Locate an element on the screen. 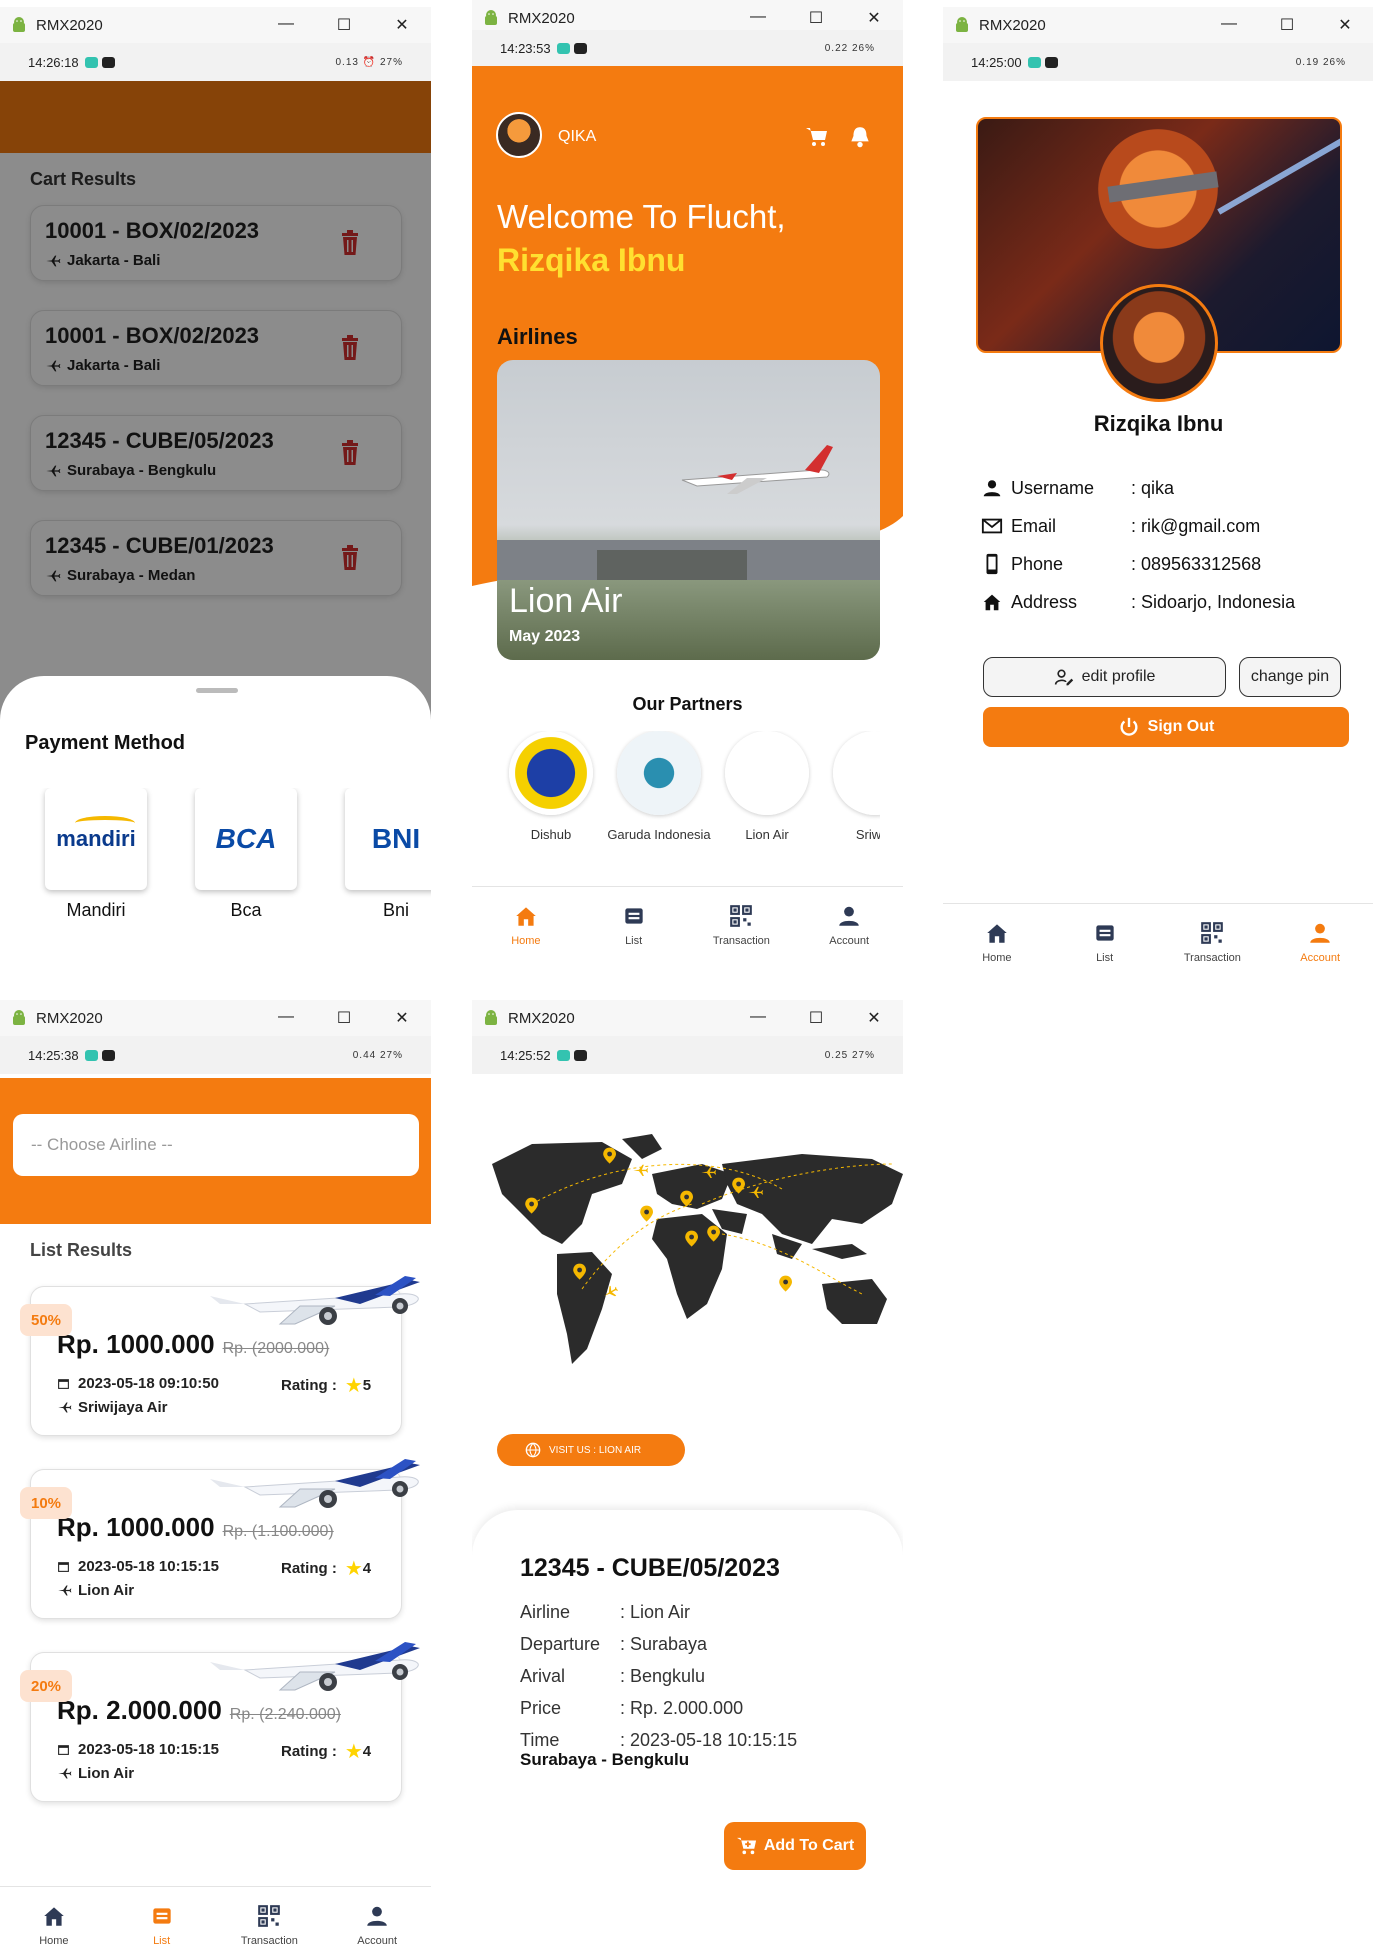 The image size is (1373, 1951). visit-button: VISIT US : LION AIR is located at coordinates (591, 1450).